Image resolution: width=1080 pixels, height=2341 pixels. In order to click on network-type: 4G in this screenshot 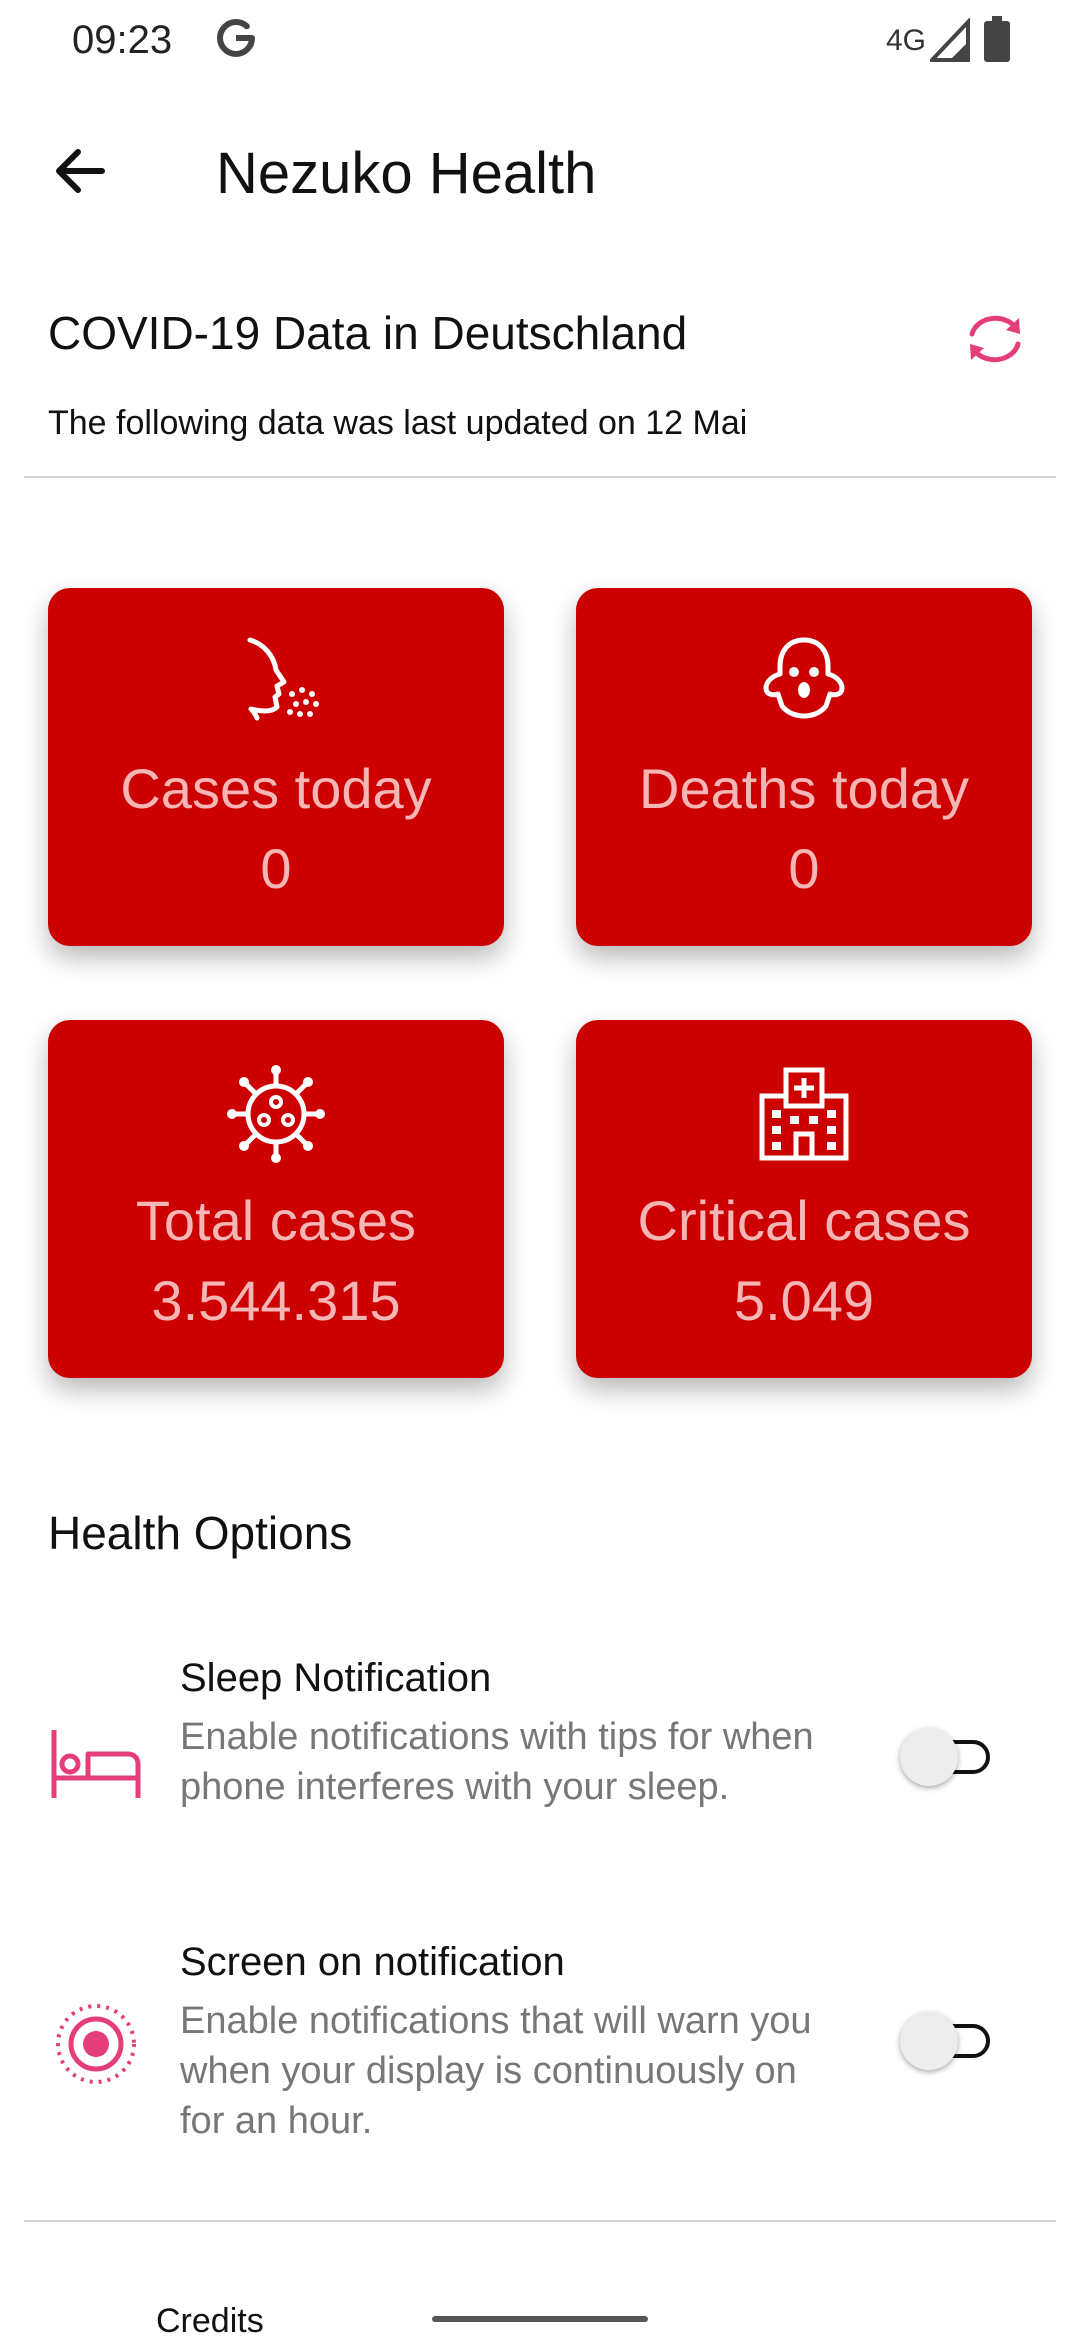, I will do `click(906, 40)`.